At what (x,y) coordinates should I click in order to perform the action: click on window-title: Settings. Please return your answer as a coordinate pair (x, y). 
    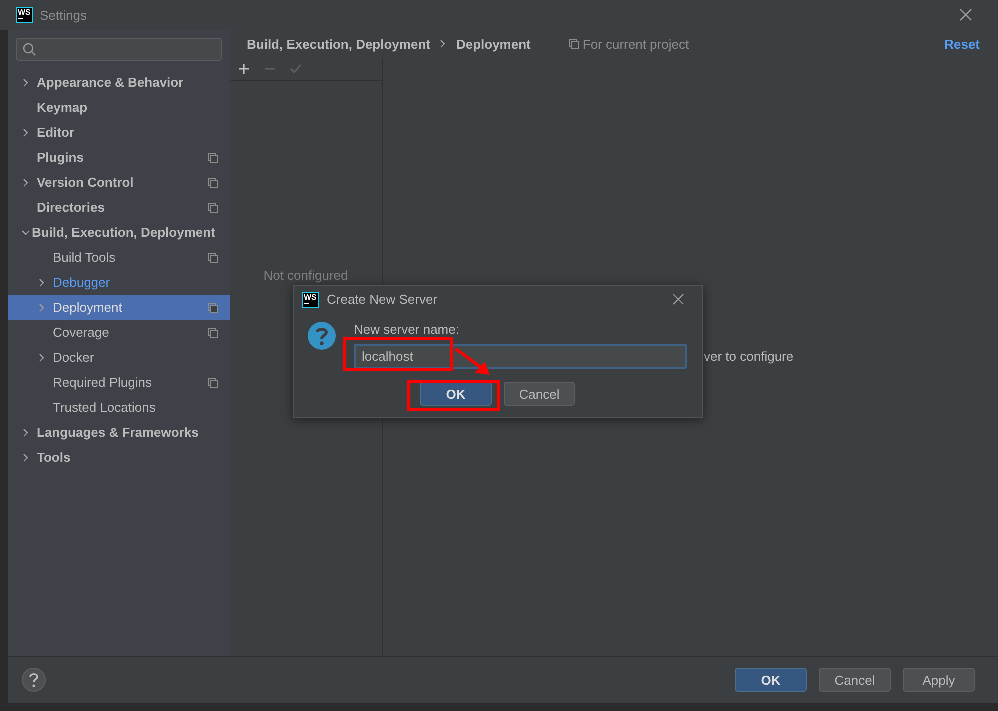
    Looking at the image, I should click on (63, 15).